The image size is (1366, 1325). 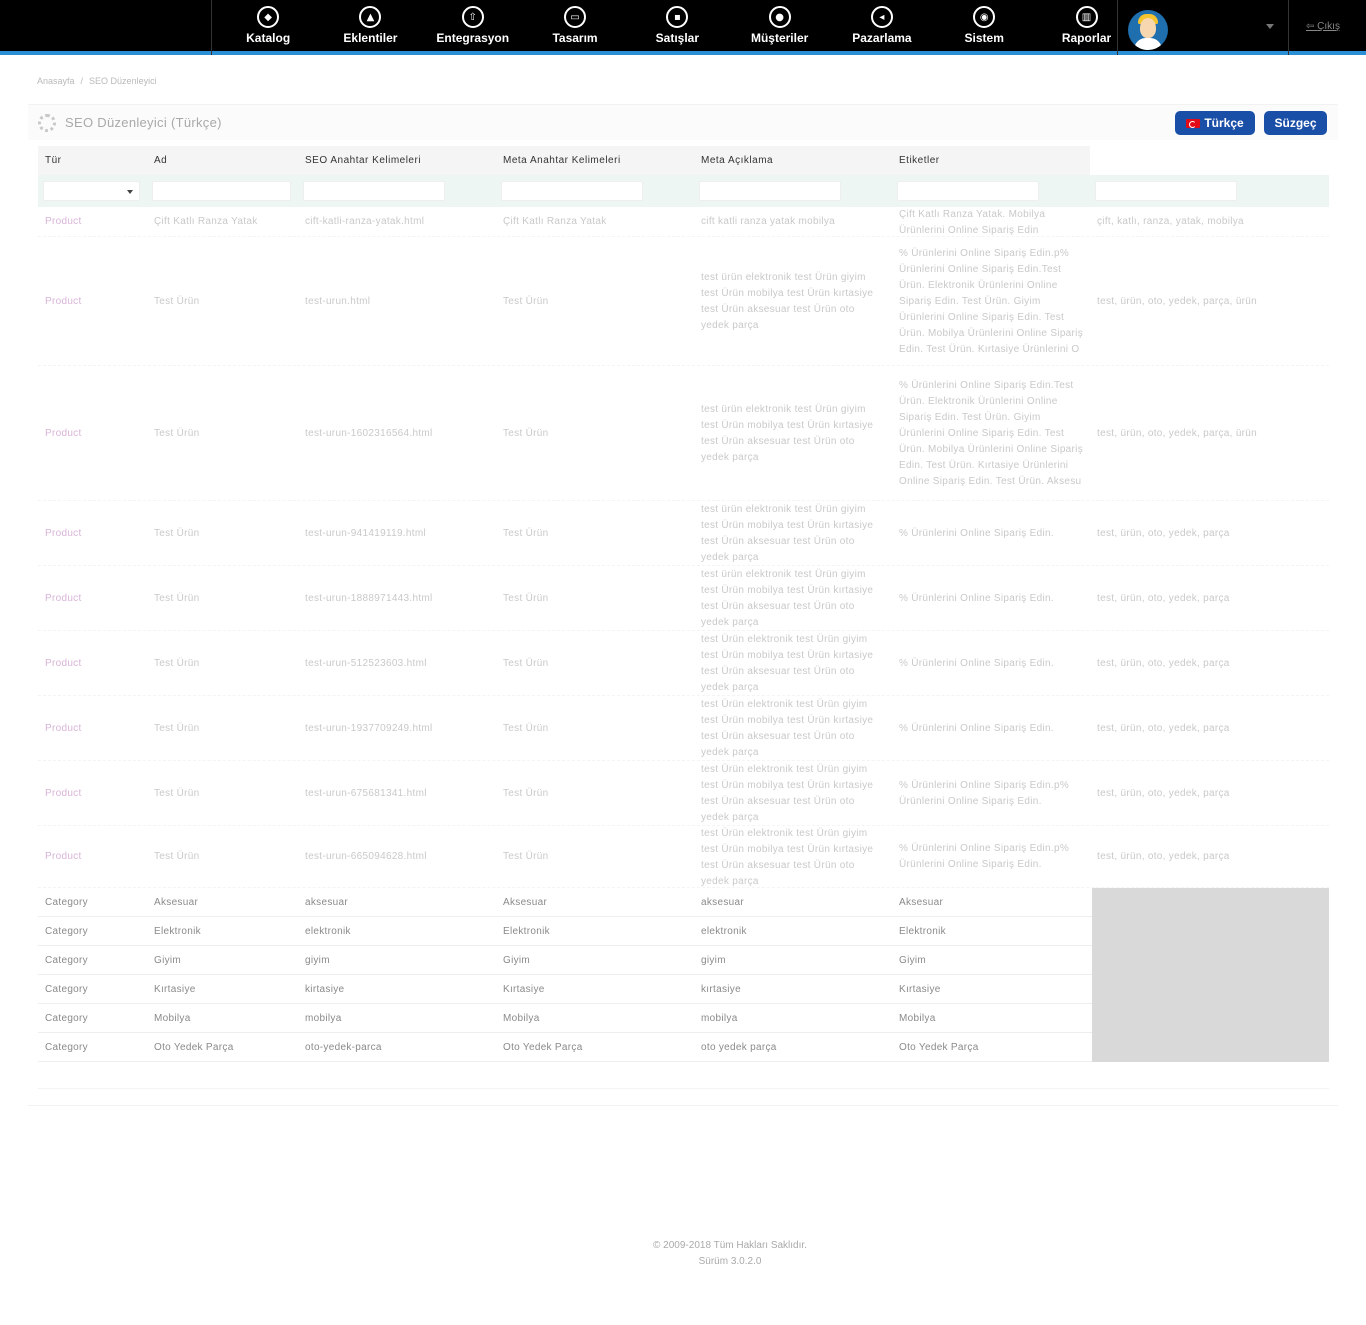 I want to click on table-cell-meta-kw: Elektronik, so click(x=595, y=932).